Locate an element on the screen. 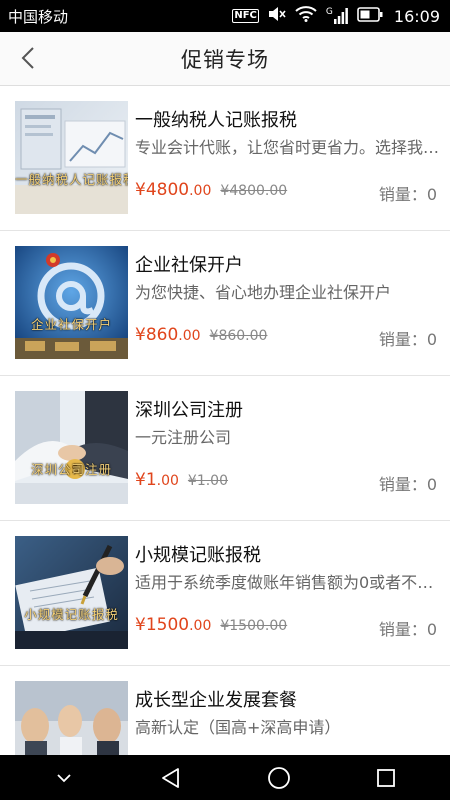  thumbnail-caption: 小规模记账报税 is located at coordinates (71, 614).